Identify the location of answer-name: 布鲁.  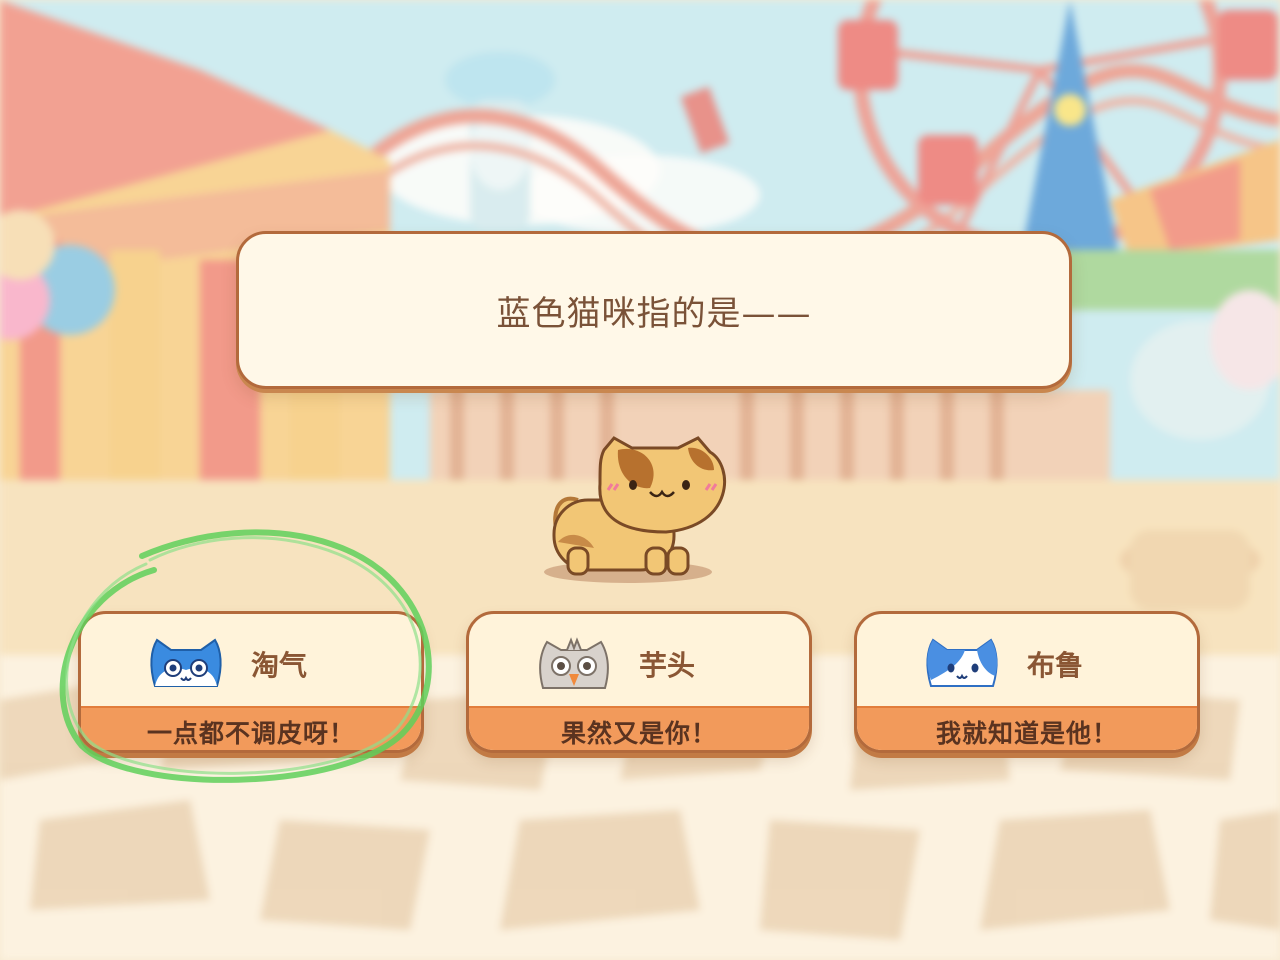
(1055, 665).